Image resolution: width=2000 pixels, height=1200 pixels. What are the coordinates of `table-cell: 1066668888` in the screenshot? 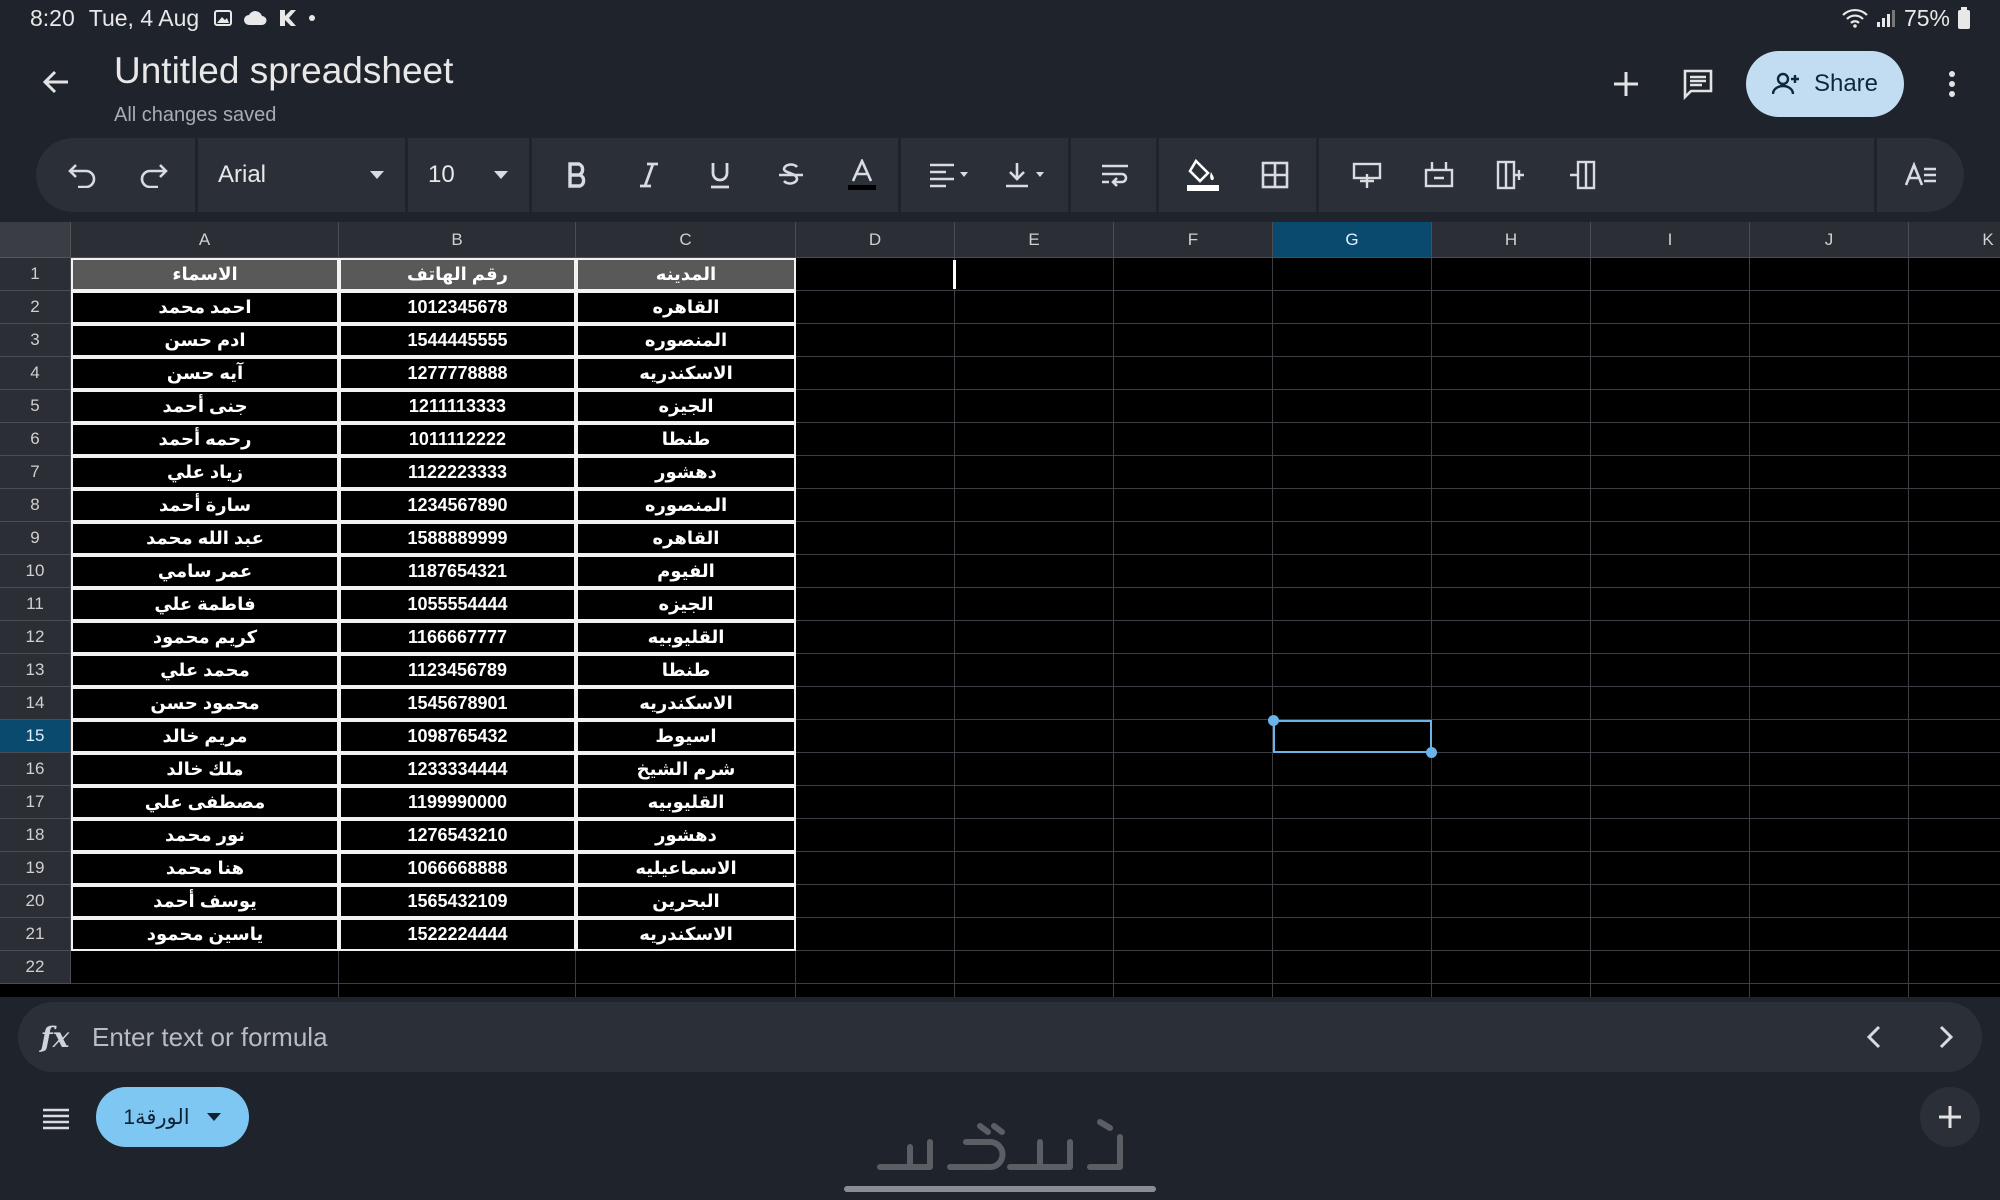 It's located at (457, 868).